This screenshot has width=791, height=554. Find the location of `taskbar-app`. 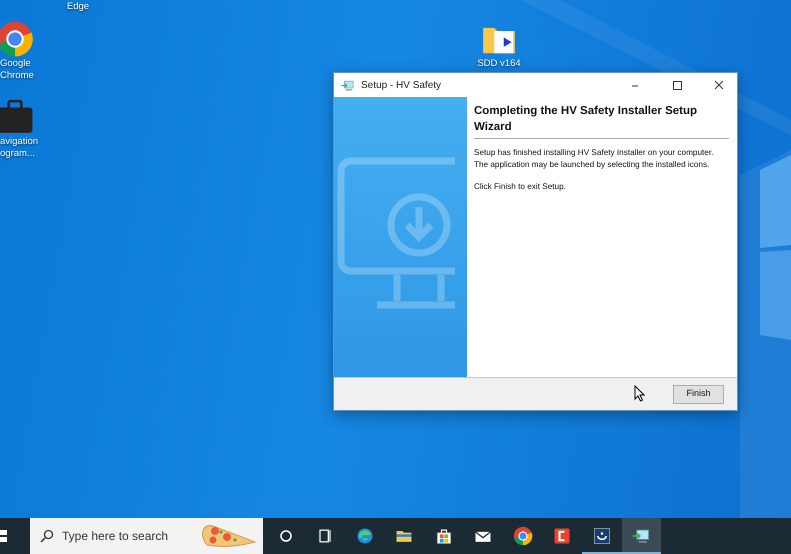

taskbar-app is located at coordinates (641, 536).